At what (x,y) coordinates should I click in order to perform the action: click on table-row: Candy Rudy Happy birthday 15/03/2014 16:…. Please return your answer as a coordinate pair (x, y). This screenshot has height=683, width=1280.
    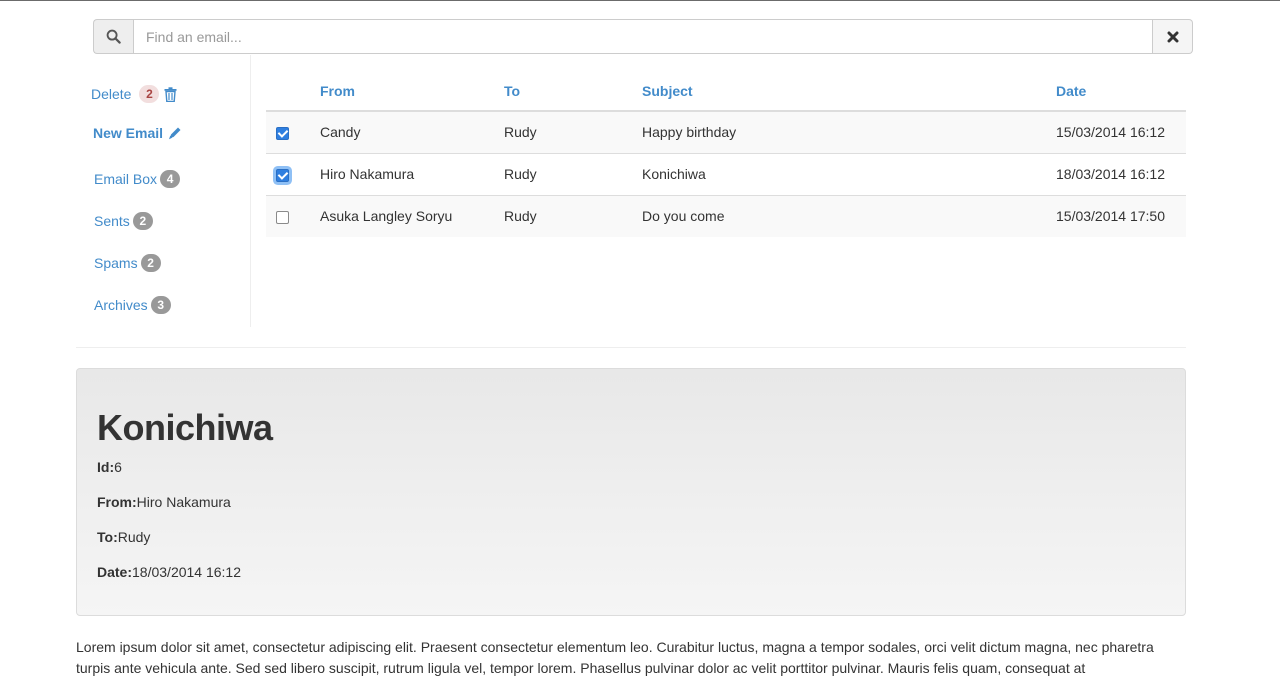
    Looking at the image, I should click on (726, 131).